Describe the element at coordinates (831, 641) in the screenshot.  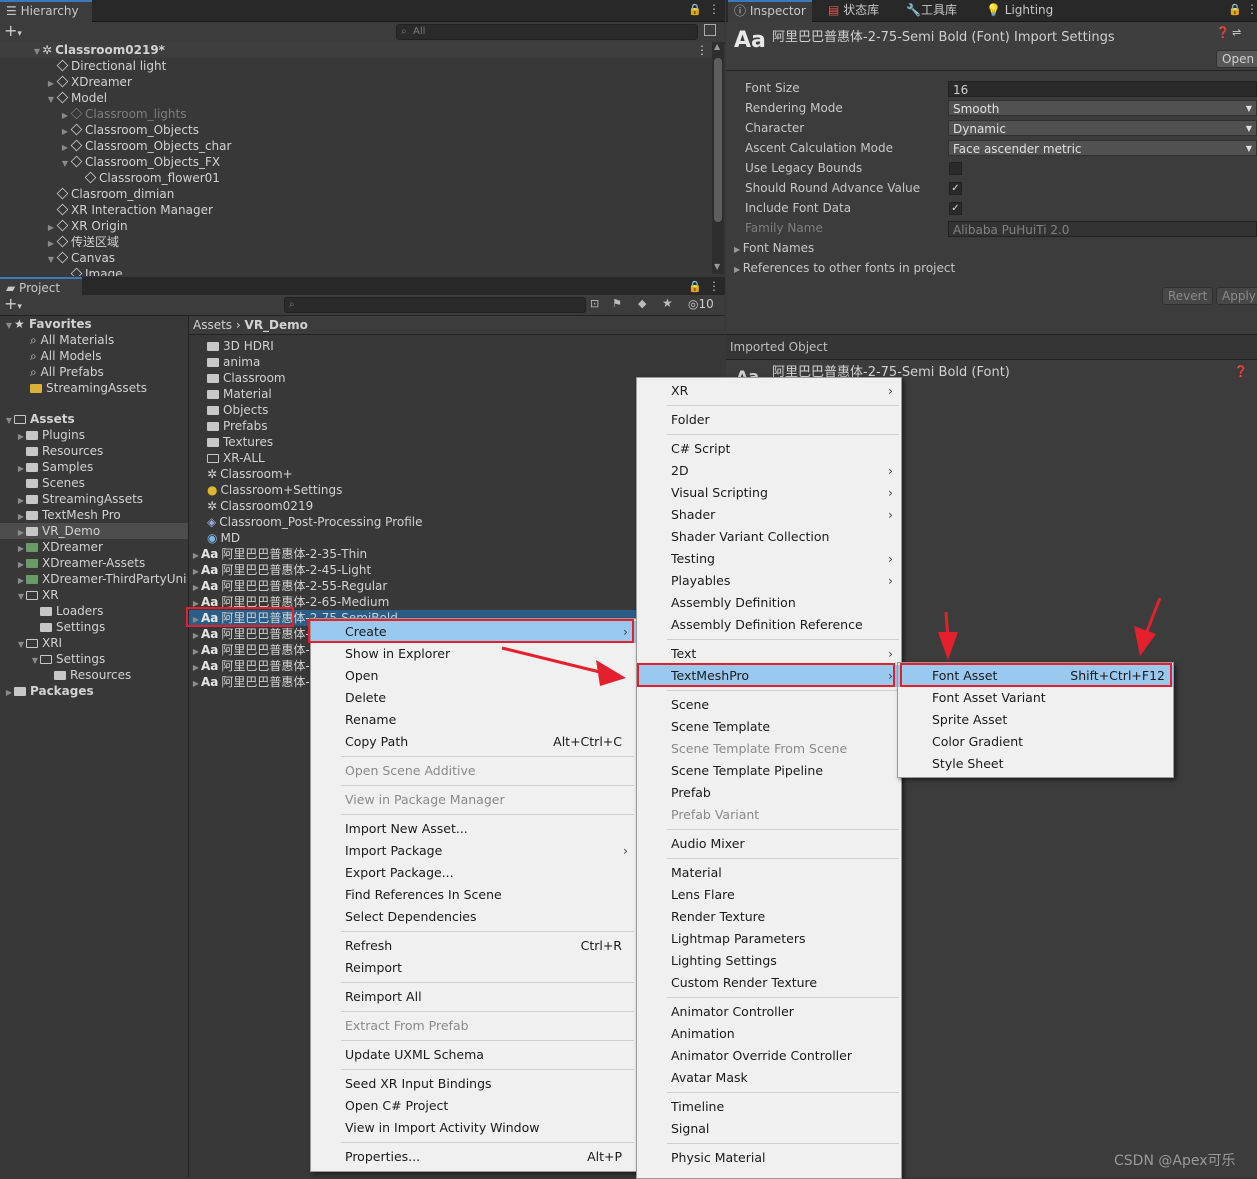
I see `annotation-arrows` at that location.